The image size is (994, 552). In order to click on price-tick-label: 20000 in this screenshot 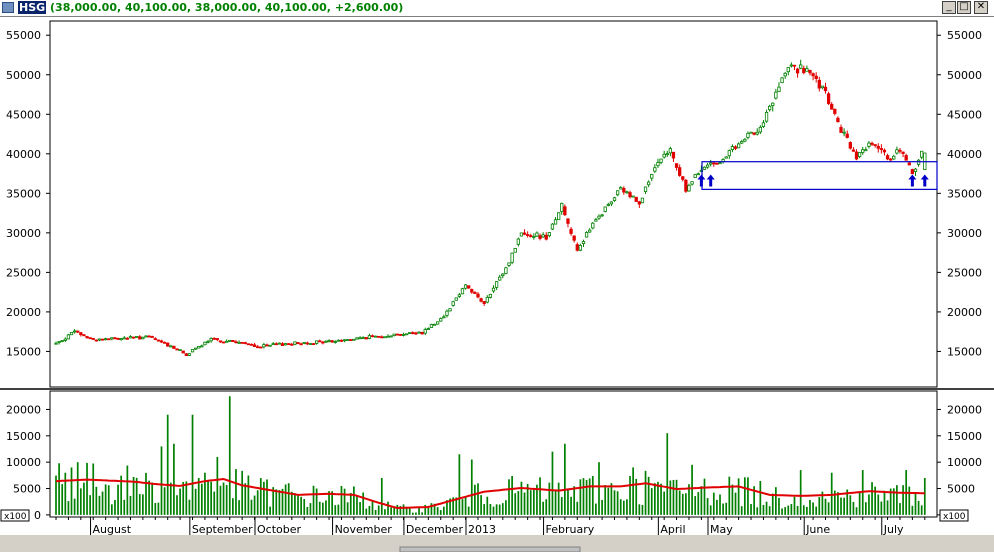, I will do `click(964, 312)`.